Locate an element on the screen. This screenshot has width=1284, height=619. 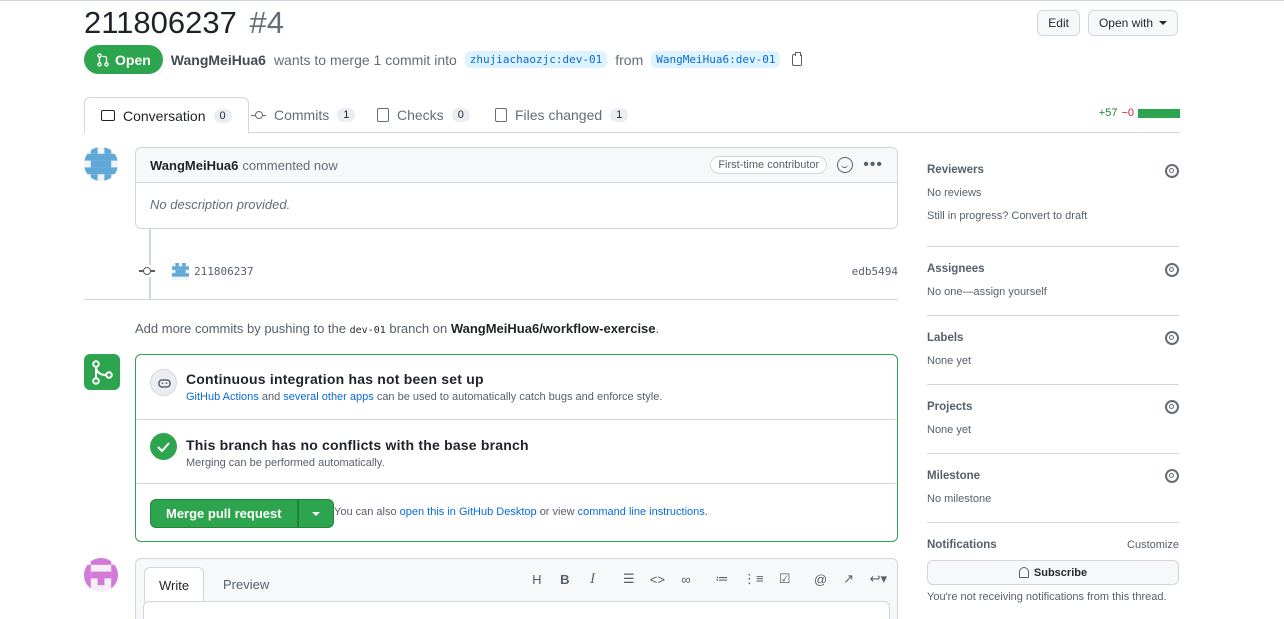
kebab-horizontal-icon: ••• is located at coordinates (873, 165).